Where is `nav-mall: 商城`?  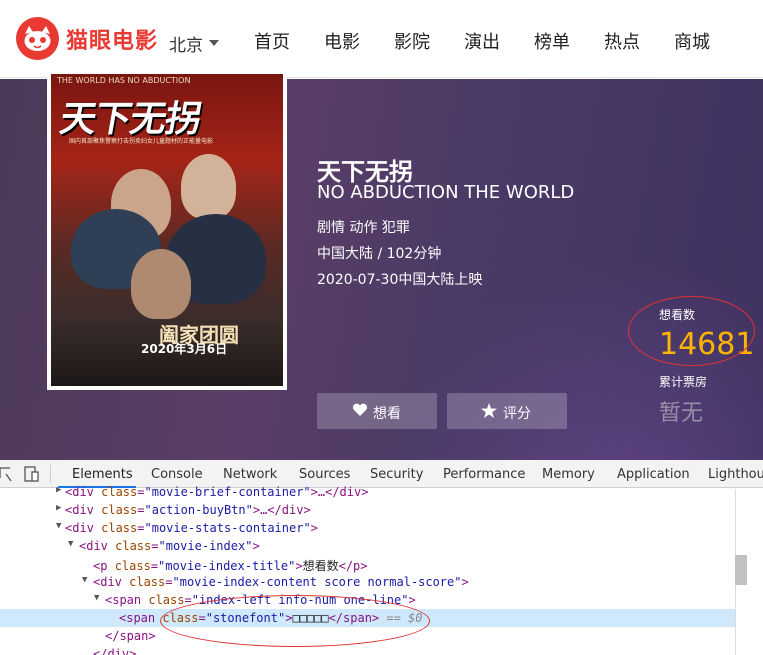
nav-mall: 商城 is located at coordinates (692, 41).